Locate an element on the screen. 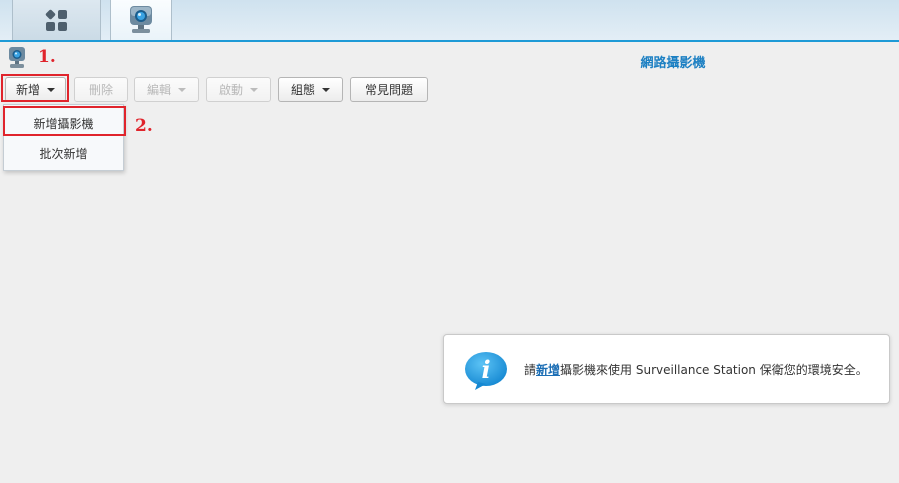 The image size is (899, 483). tab-main-menu is located at coordinates (56, 20).